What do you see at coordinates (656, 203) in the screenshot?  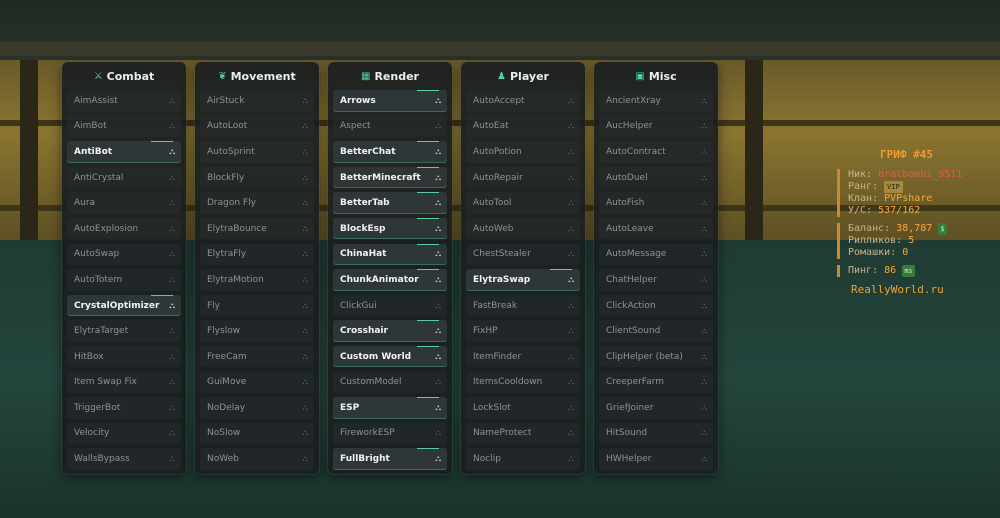 I see `module-toggle: AutoFish ⛬` at bounding box center [656, 203].